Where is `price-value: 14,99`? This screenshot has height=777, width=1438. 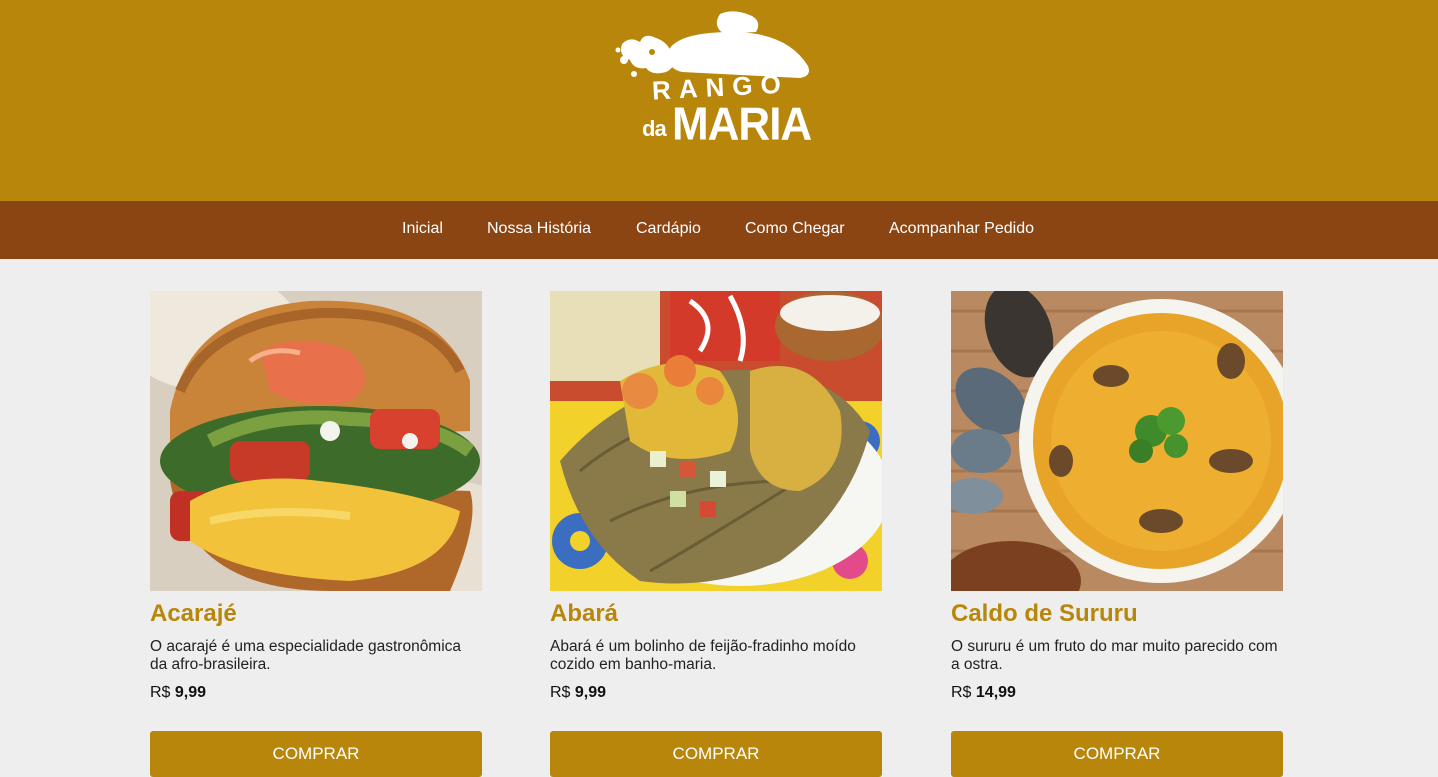 price-value: 14,99 is located at coordinates (995, 692).